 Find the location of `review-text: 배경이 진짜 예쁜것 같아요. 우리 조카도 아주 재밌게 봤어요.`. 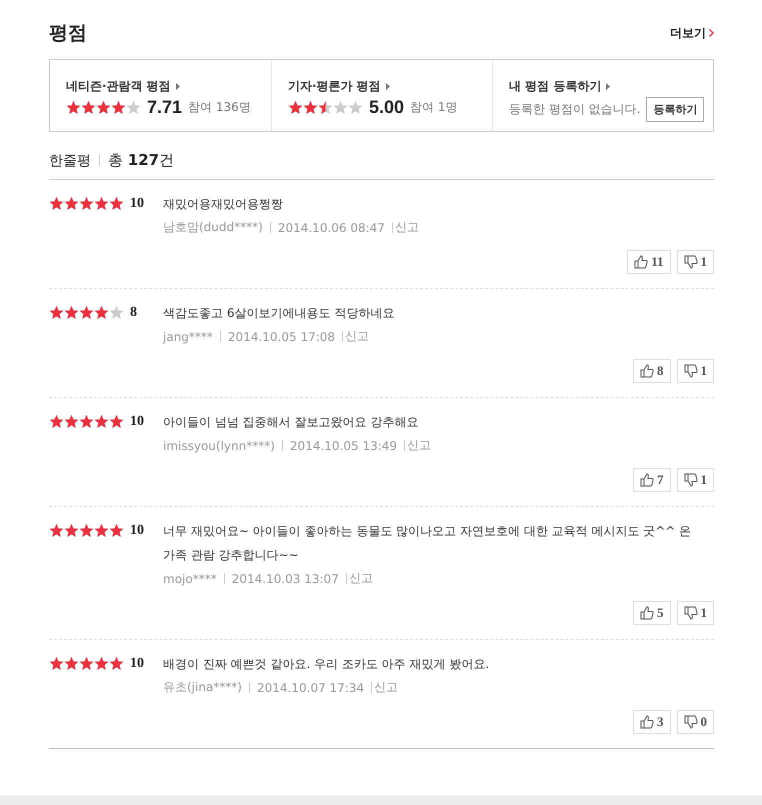

review-text: 배경이 진짜 예쁜것 같아요. 우리 조카도 아주 재밌게 봤어요. is located at coordinates (326, 664).